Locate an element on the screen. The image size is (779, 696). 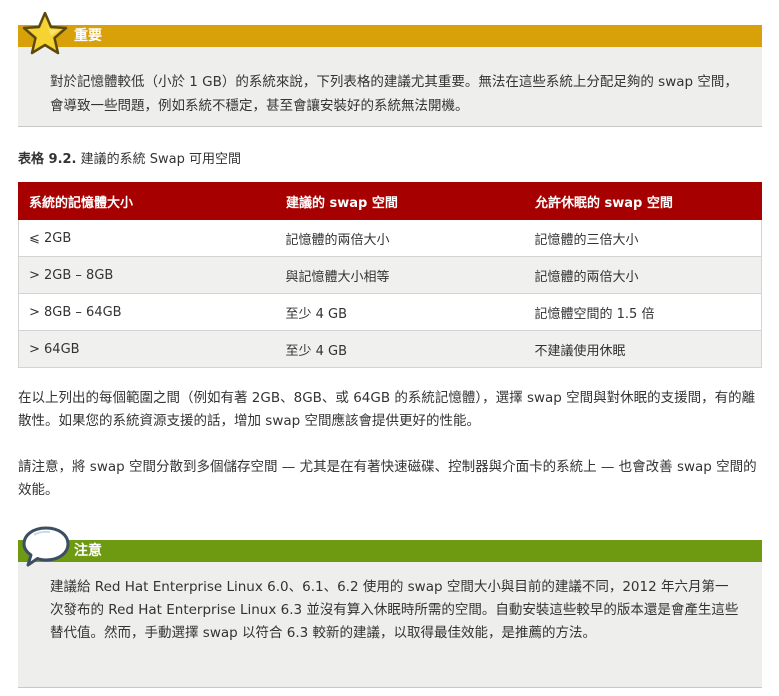
table-cell: 與記憶體大小相等 is located at coordinates (400, 275).